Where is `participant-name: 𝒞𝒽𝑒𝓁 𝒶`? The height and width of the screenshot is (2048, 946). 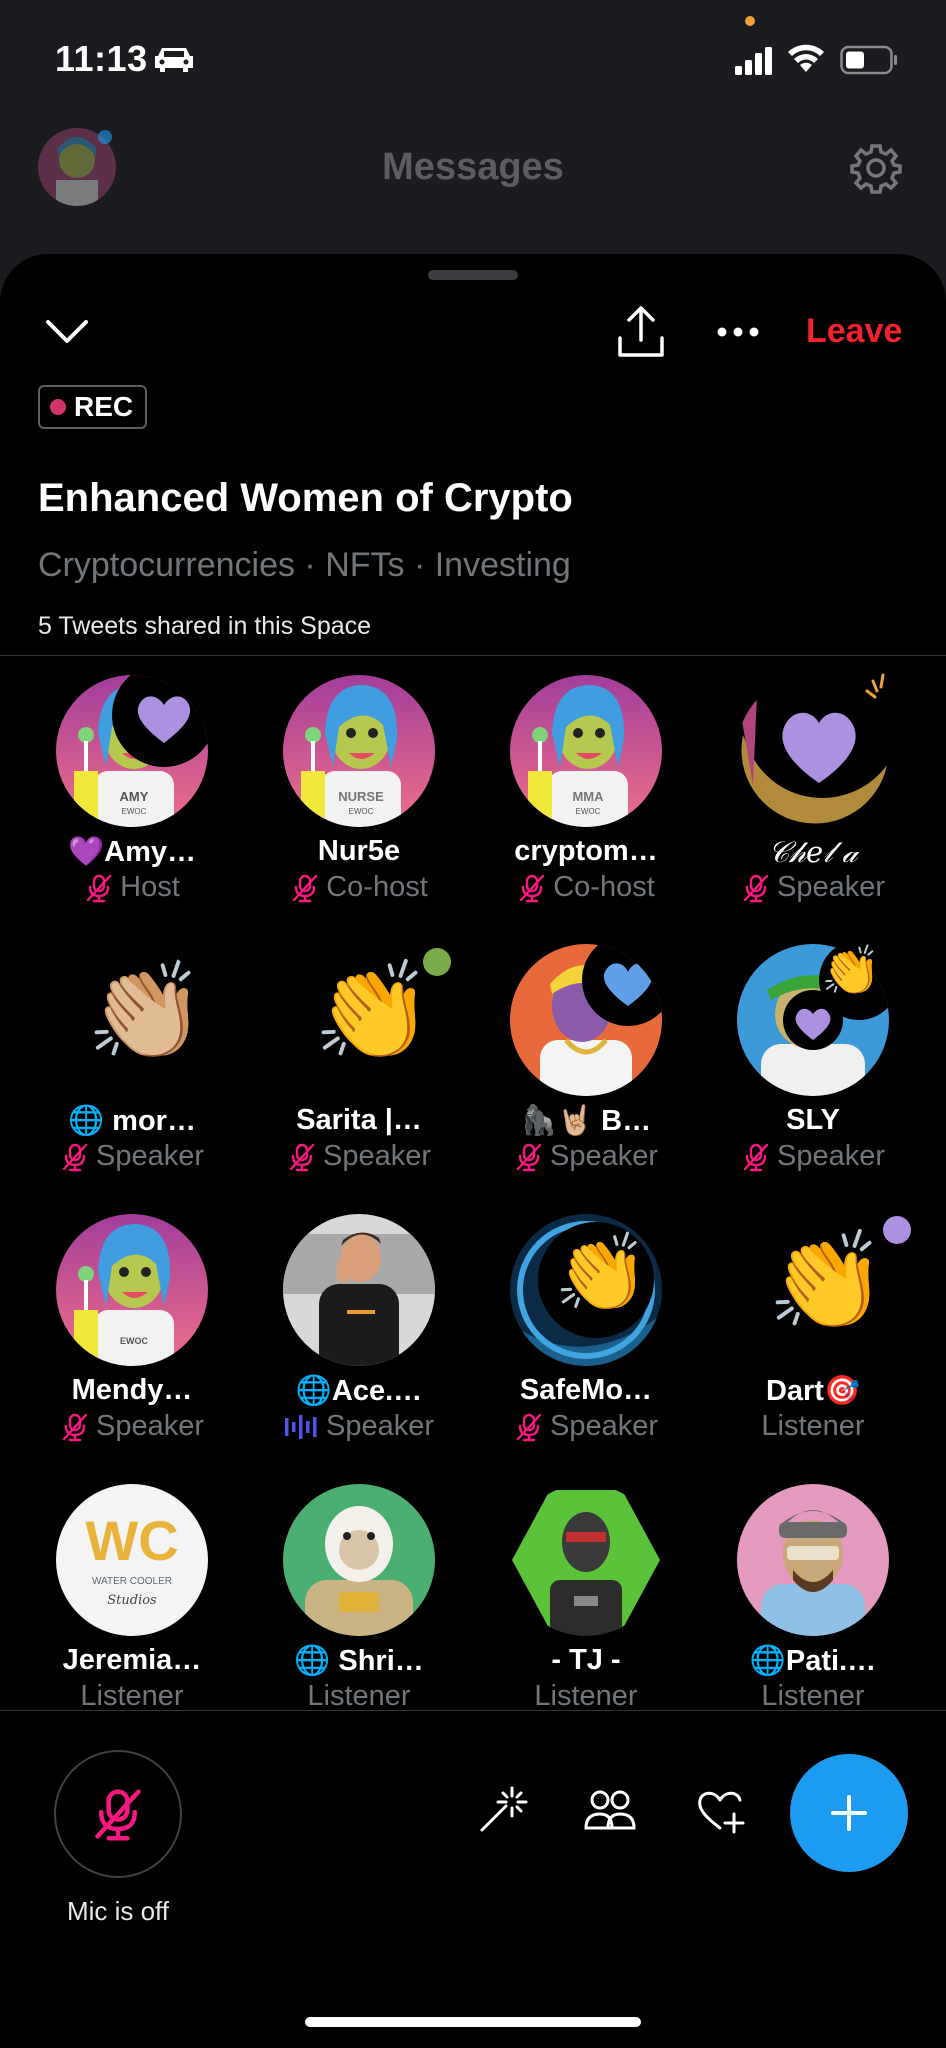
participant-name: 𝒞𝒽𝑒𝓁 𝒶 is located at coordinates (813, 852).